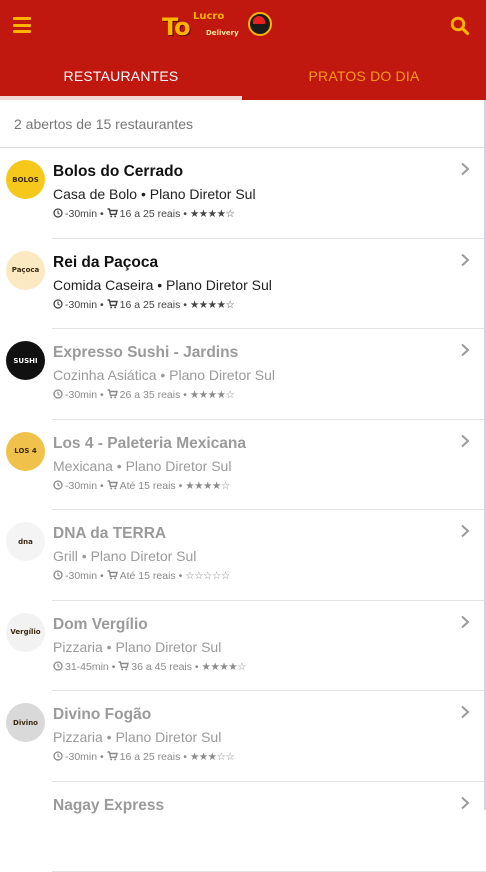  Describe the element at coordinates (100, 625) in the screenshot. I see `restaurant-name: Dom Vergílio` at that location.